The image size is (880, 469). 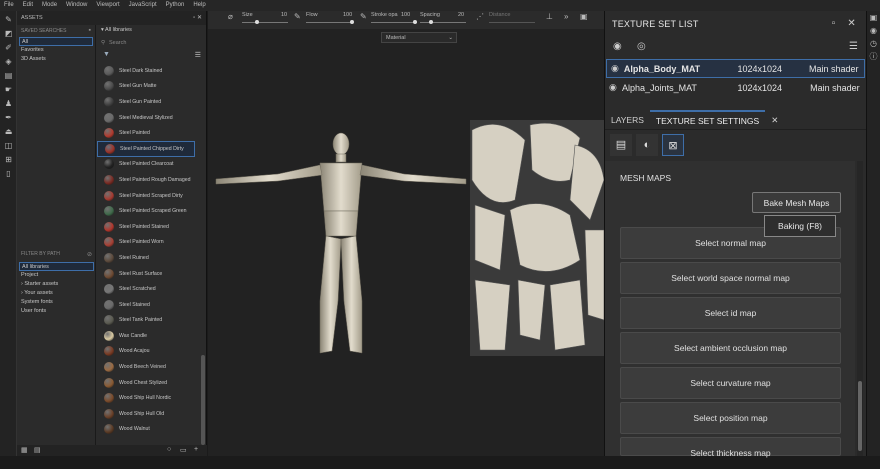 I want to click on material-item: Steel Tank Painted, so click(x=152, y=321).